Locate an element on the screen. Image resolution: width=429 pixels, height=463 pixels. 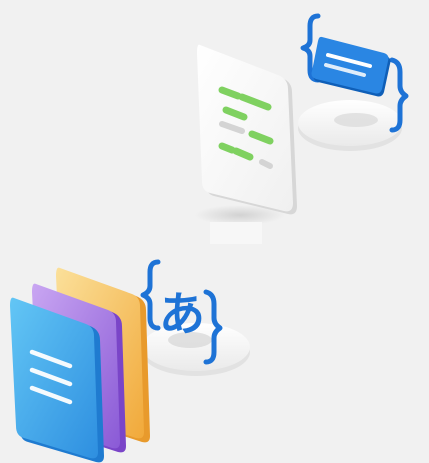
json-document-icon is located at coordinates (247, 129).